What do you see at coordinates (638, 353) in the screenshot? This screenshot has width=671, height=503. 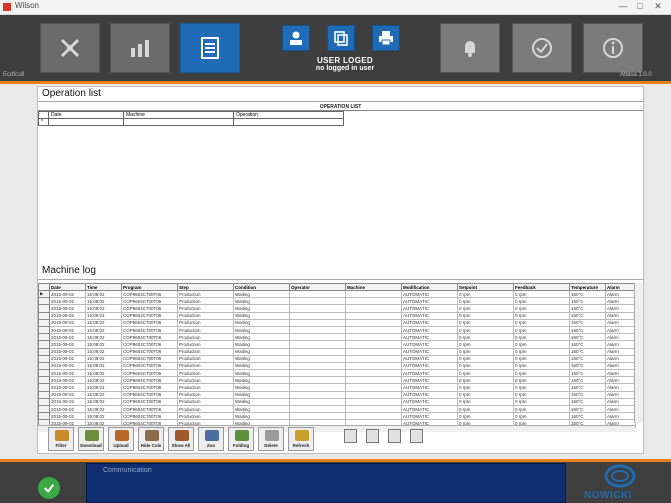 I see `vertical-scrollbar` at bounding box center [638, 353].